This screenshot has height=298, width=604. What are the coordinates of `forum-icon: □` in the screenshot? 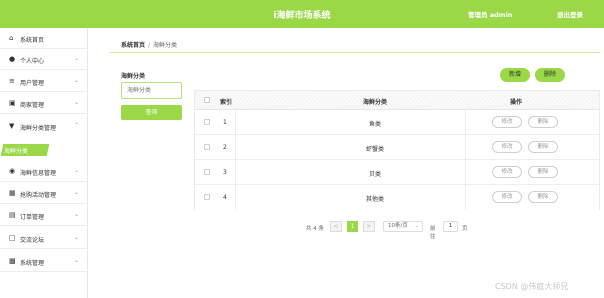 It's located at (12, 238).